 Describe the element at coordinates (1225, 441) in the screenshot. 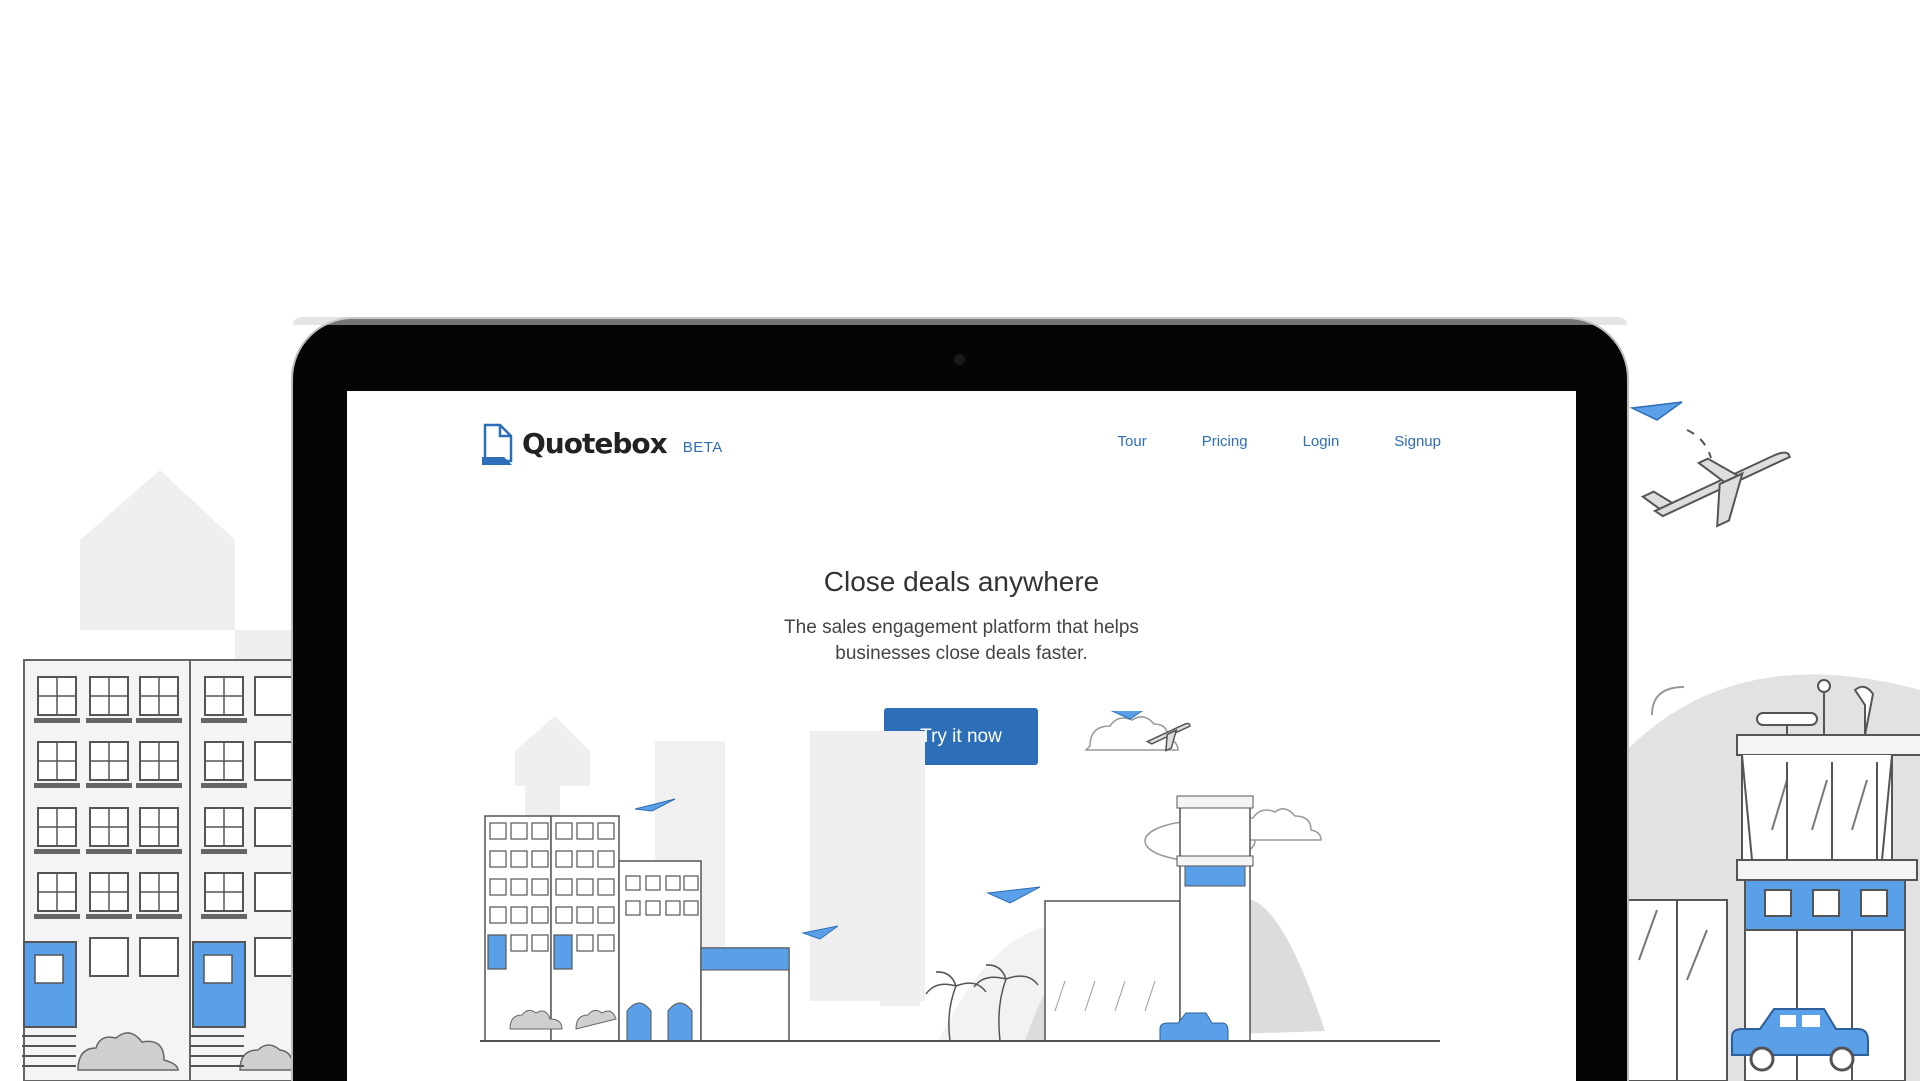

I see `nav-pricing-link: Pricing` at that location.